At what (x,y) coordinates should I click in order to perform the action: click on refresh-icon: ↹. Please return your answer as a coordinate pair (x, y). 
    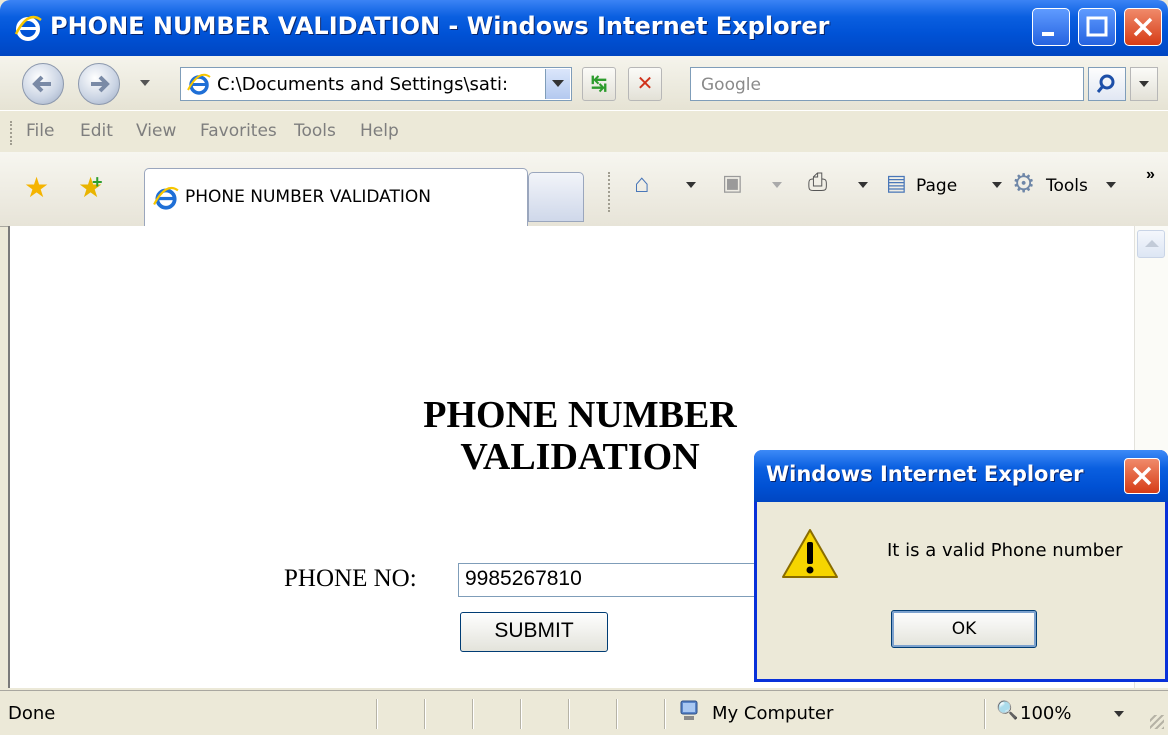
    Looking at the image, I should click on (599, 84).